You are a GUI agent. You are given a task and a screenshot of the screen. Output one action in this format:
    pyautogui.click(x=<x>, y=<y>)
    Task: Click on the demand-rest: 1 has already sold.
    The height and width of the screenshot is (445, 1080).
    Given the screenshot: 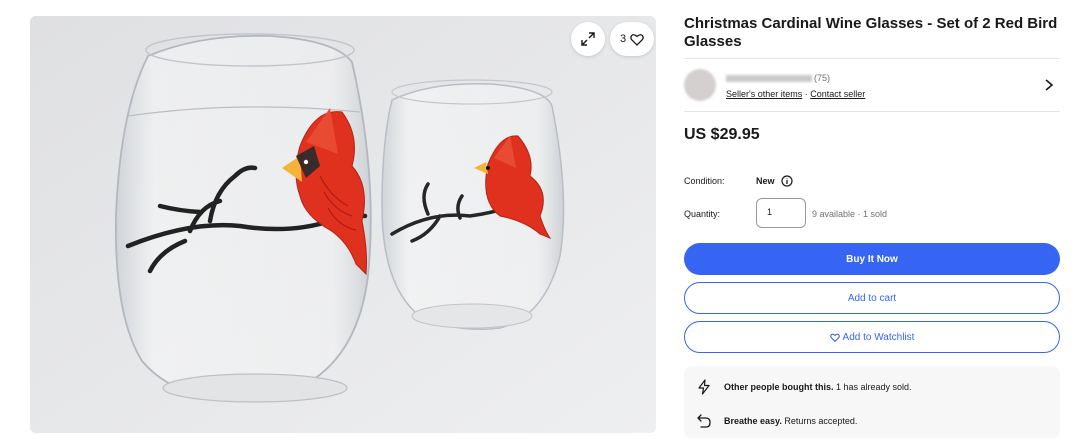 What is the action you would take?
    pyautogui.click(x=872, y=387)
    